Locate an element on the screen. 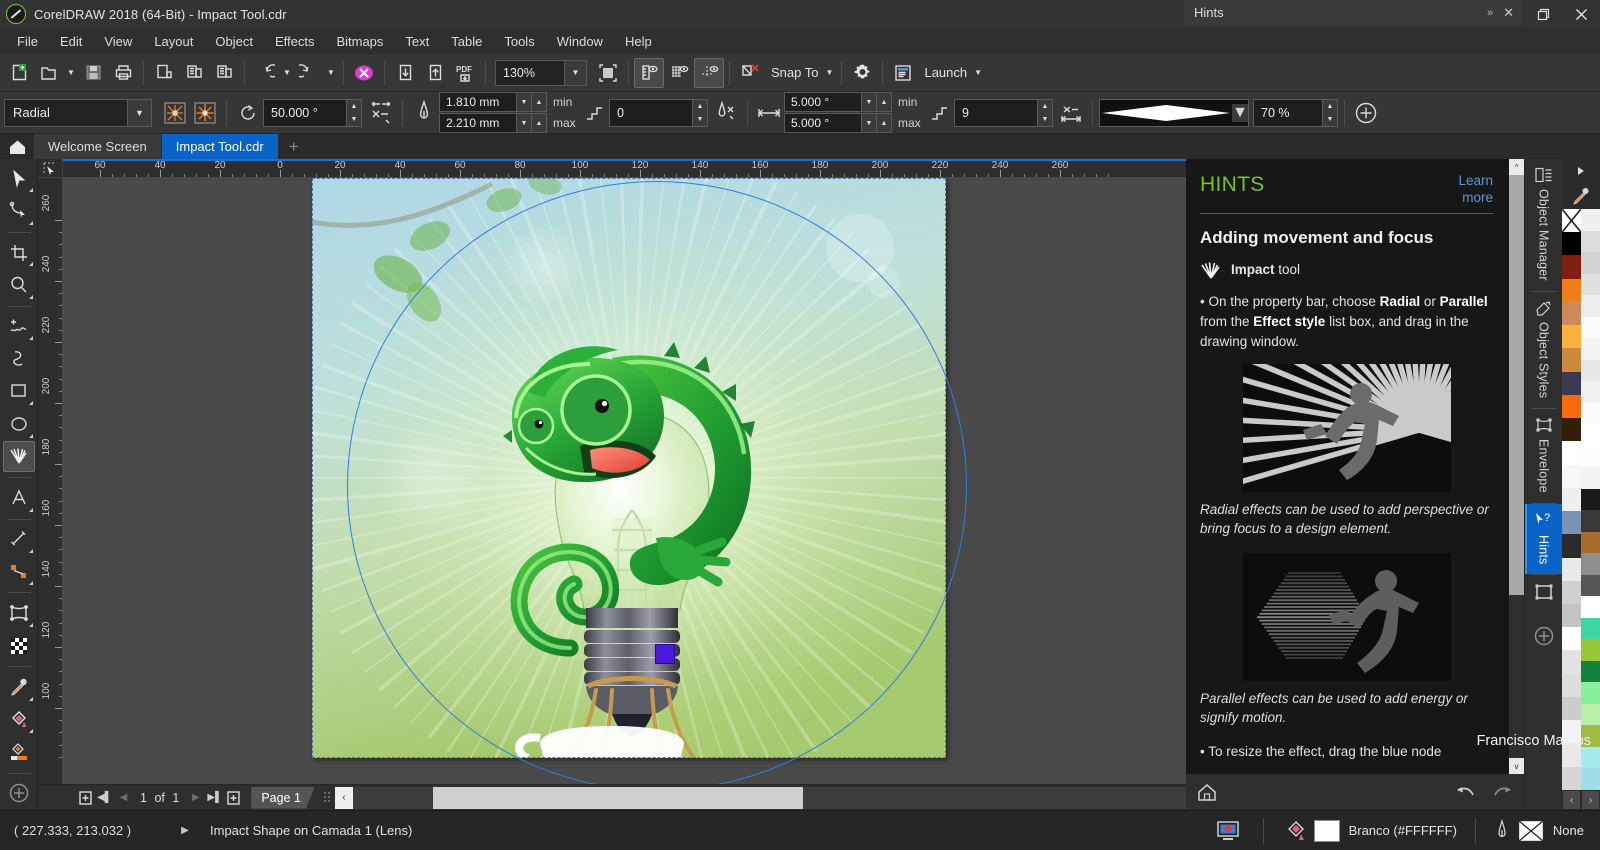  corel-connect-icon is located at coordinates (364, 73).